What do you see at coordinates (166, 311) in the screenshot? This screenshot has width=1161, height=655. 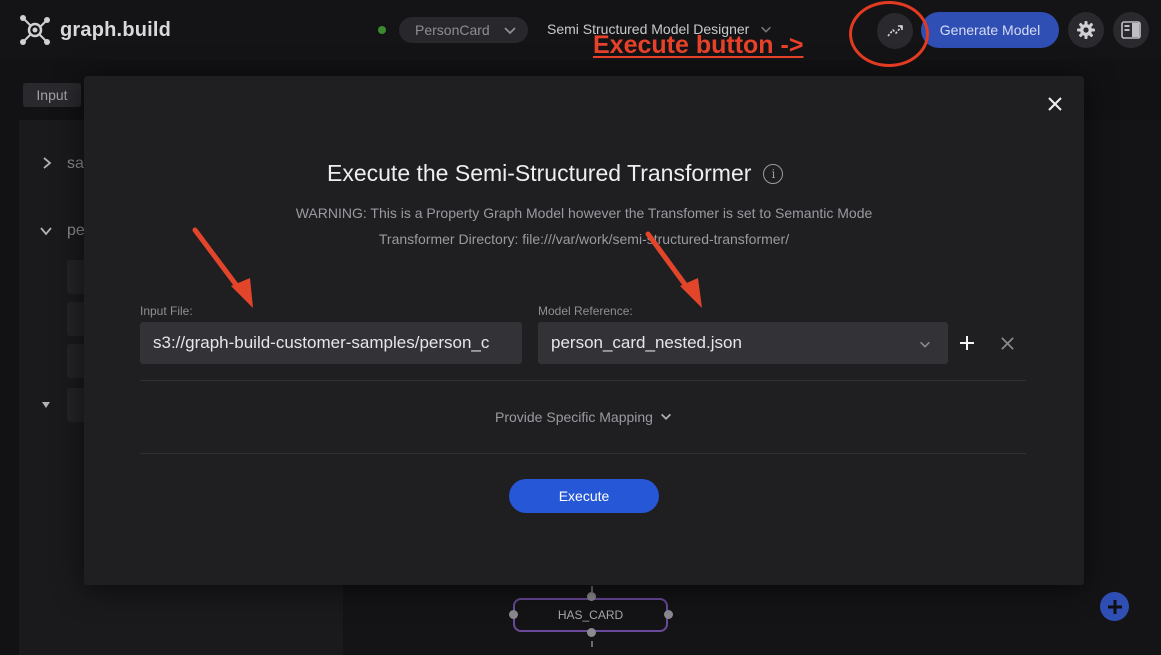 I see `input-file-label: Input File:` at bounding box center [166, 311].